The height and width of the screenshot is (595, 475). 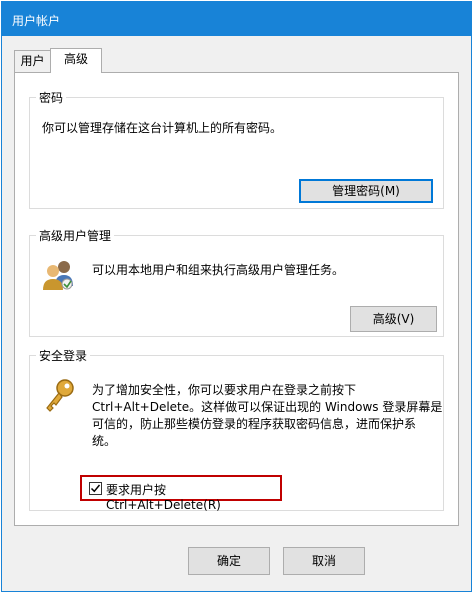 I want to click on require-ctrl-alt-delete-highlight: 要求用户按 Ctrl+Alt+Delete(R), so click(x=181, y=493).